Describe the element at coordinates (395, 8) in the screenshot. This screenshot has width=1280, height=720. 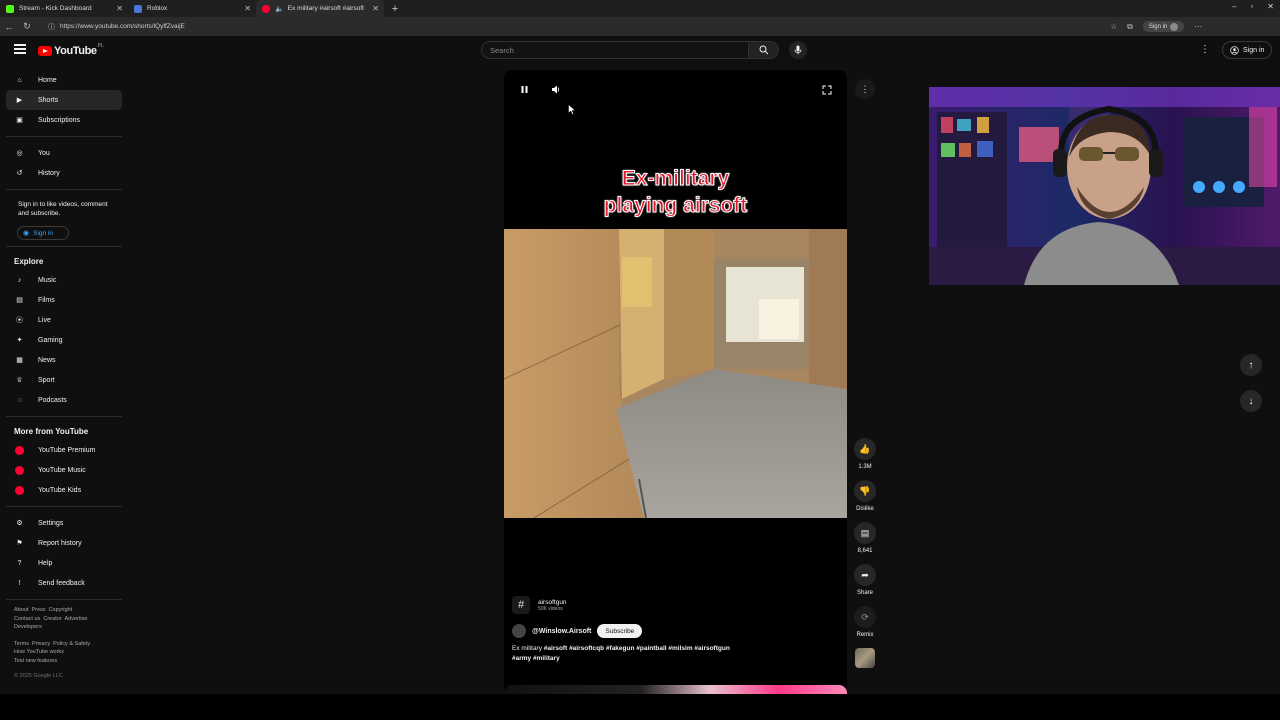
I see `new-tab-button: +` at that location.